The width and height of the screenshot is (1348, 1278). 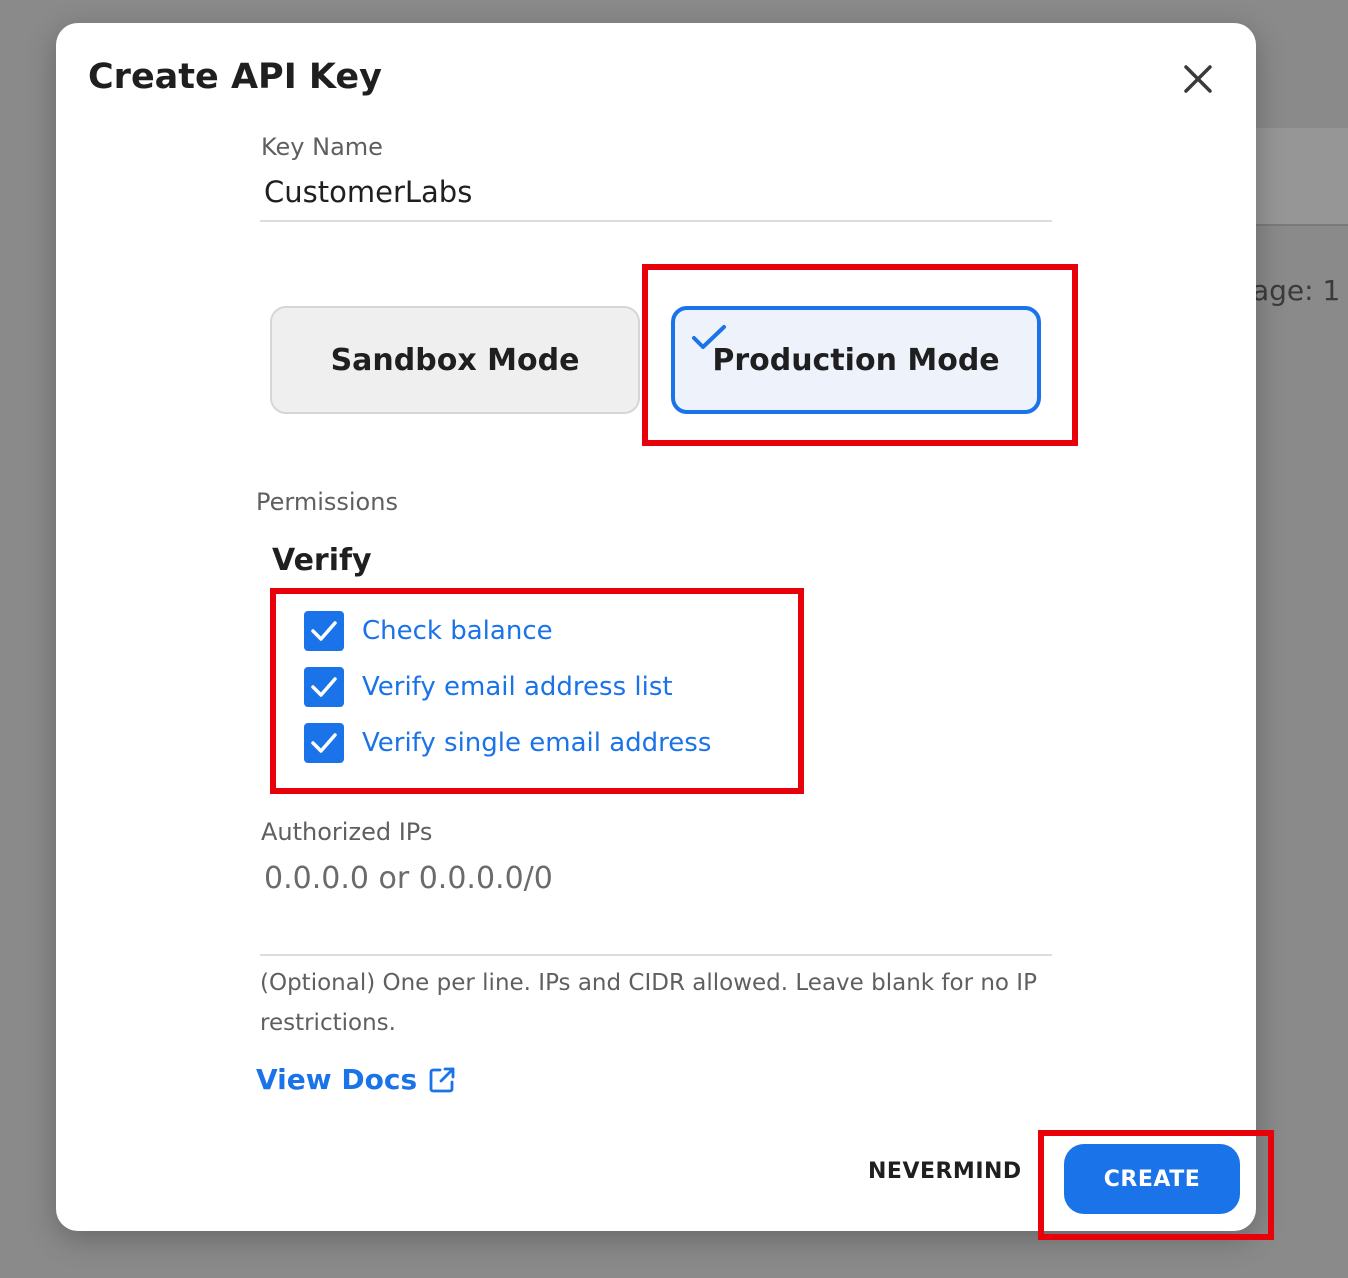 What do you see at coordinates (322, 147) in the screenshot?
I see `key-name-label: Key Name` at bounding box center [322, 147].